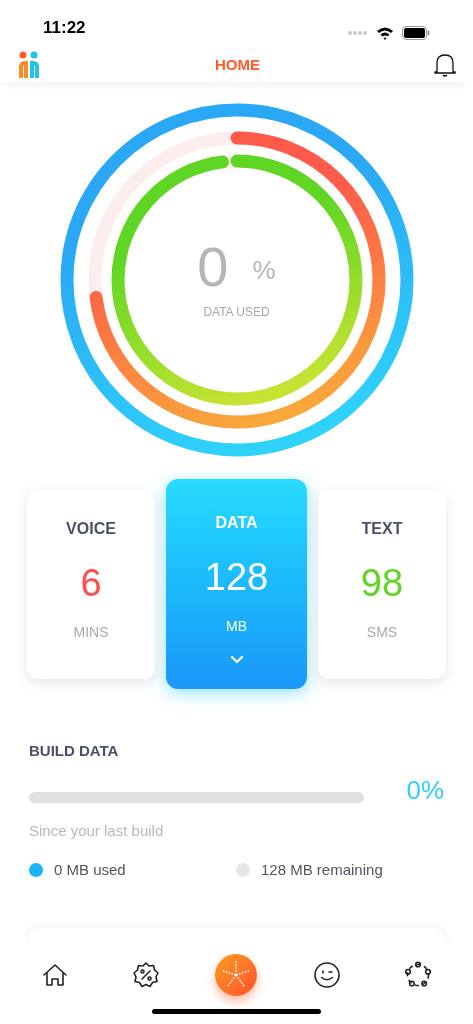  What do you see at coordinates (382, 632) in the screenshot?
I see `plan-unit: SMS` at bounding box center [382, 632].